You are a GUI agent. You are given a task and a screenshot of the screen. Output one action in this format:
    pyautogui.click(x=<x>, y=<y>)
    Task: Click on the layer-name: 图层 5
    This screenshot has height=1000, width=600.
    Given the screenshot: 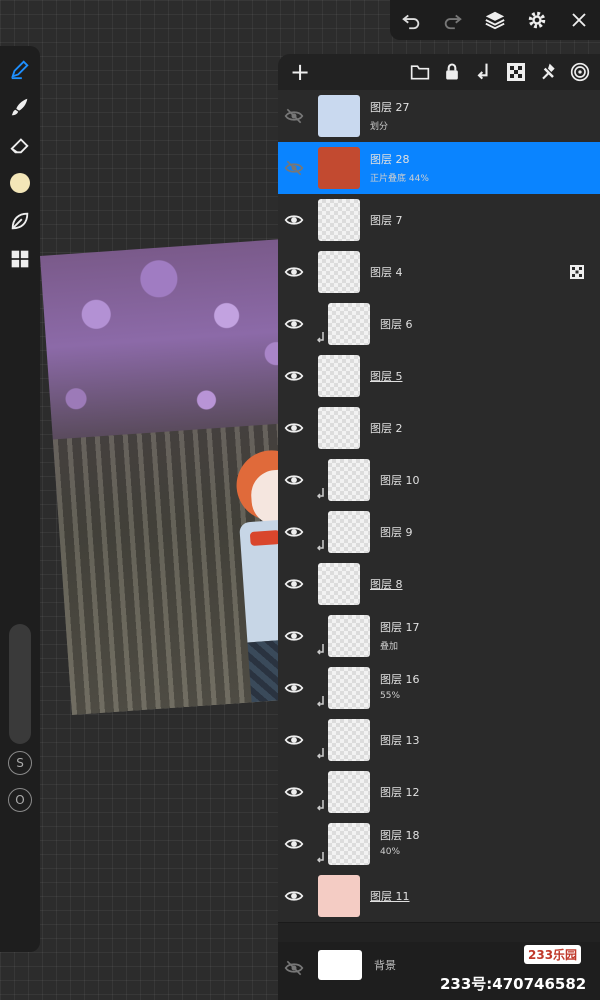 What is the action you would take?
    pyautogui.click(x=386, y=376)
    